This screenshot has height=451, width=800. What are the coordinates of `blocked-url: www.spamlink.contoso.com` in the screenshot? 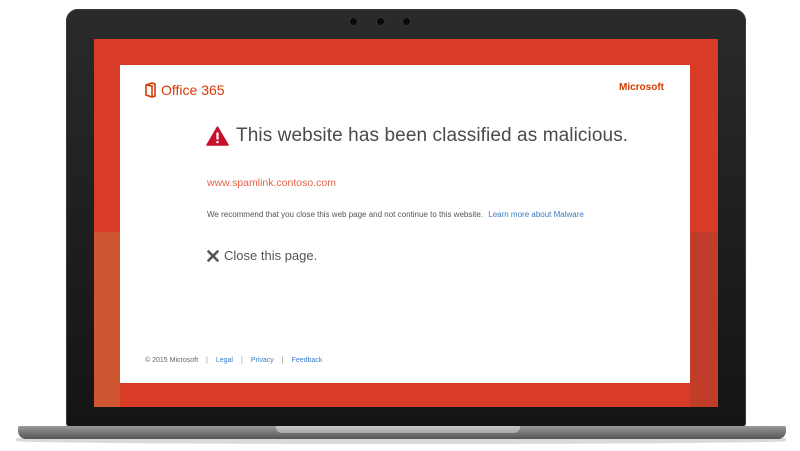 It's located at (271, 183).